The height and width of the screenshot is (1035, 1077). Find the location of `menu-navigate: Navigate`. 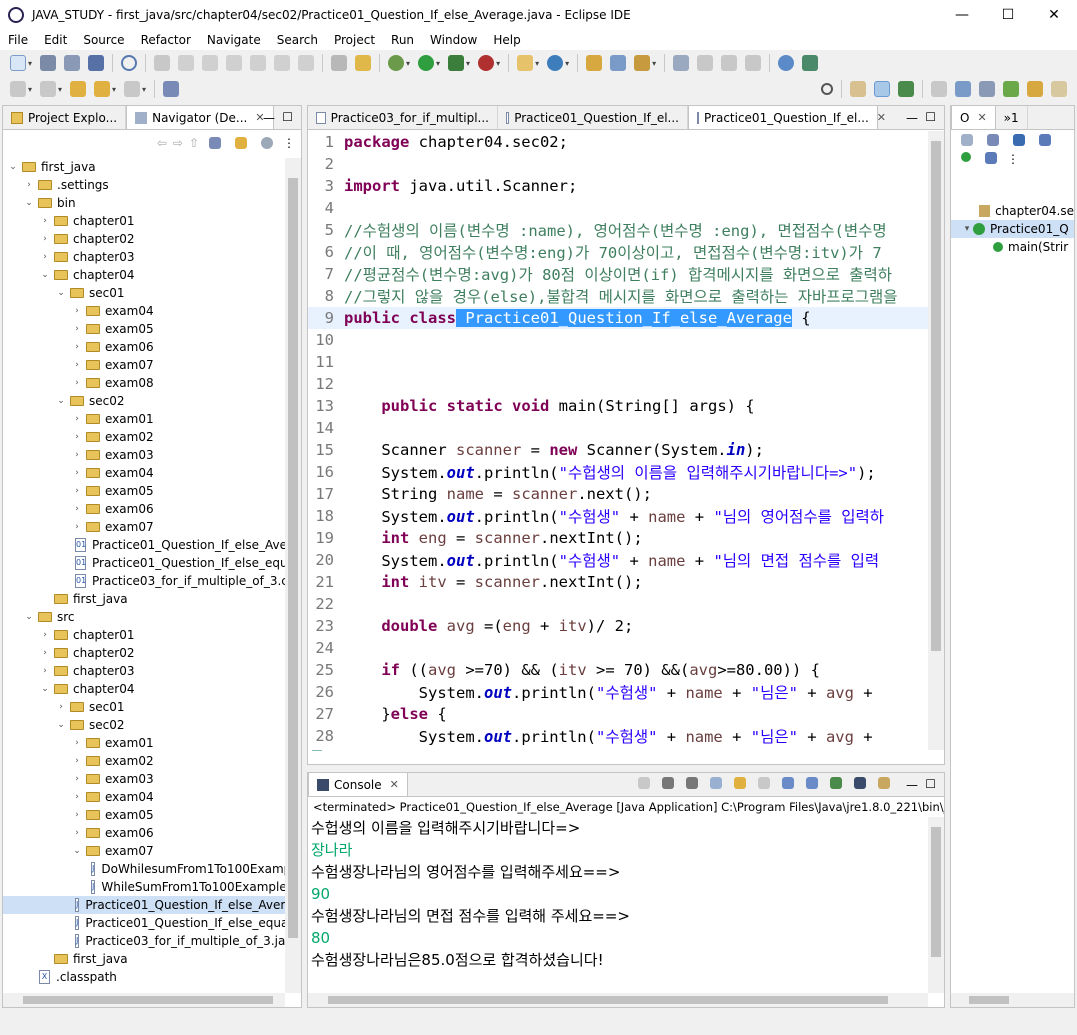

menu-navigate: Navigate is located at coordinates (234, 40).